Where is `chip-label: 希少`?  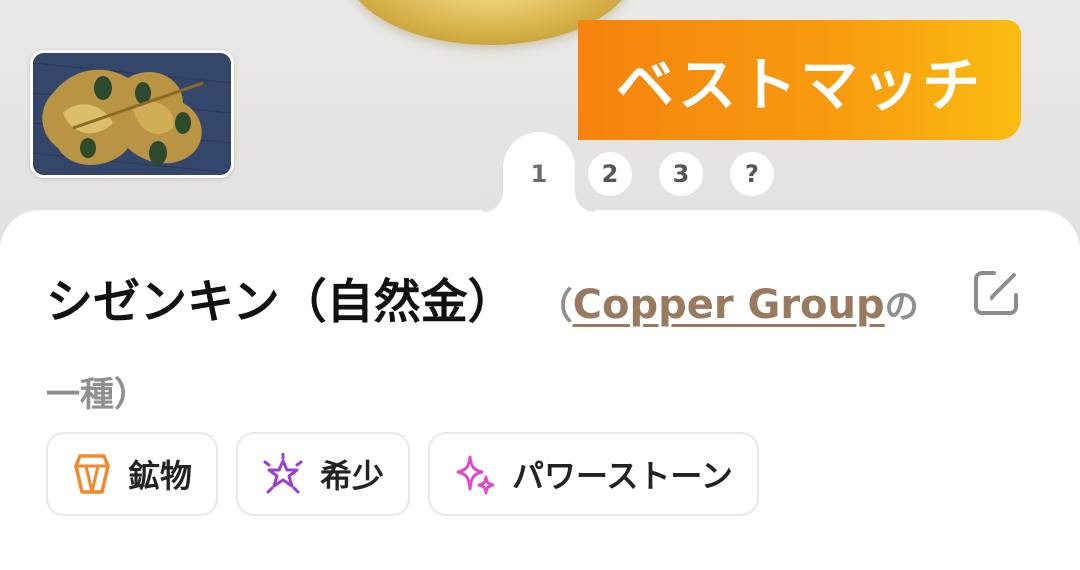 chip-label: 希少 is located at coordinates (352, 476).